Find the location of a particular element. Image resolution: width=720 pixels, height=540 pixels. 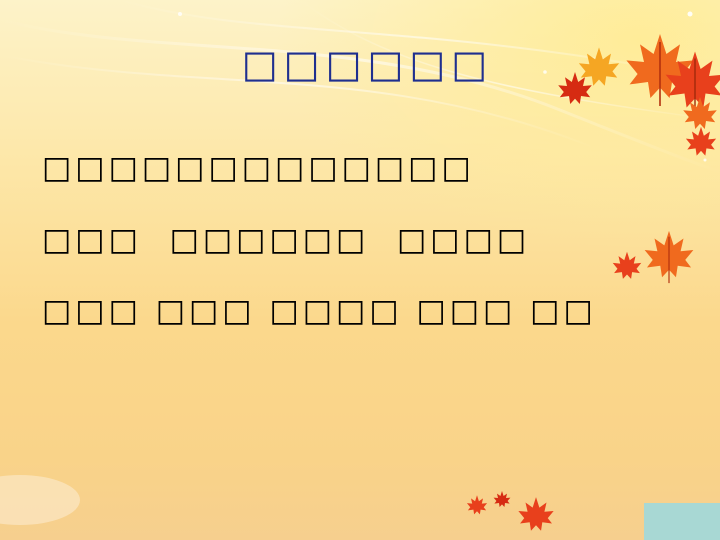

content-line-3: □□□ □□□ □□□□ □□□ □□ is located at coordinates (319, 311).